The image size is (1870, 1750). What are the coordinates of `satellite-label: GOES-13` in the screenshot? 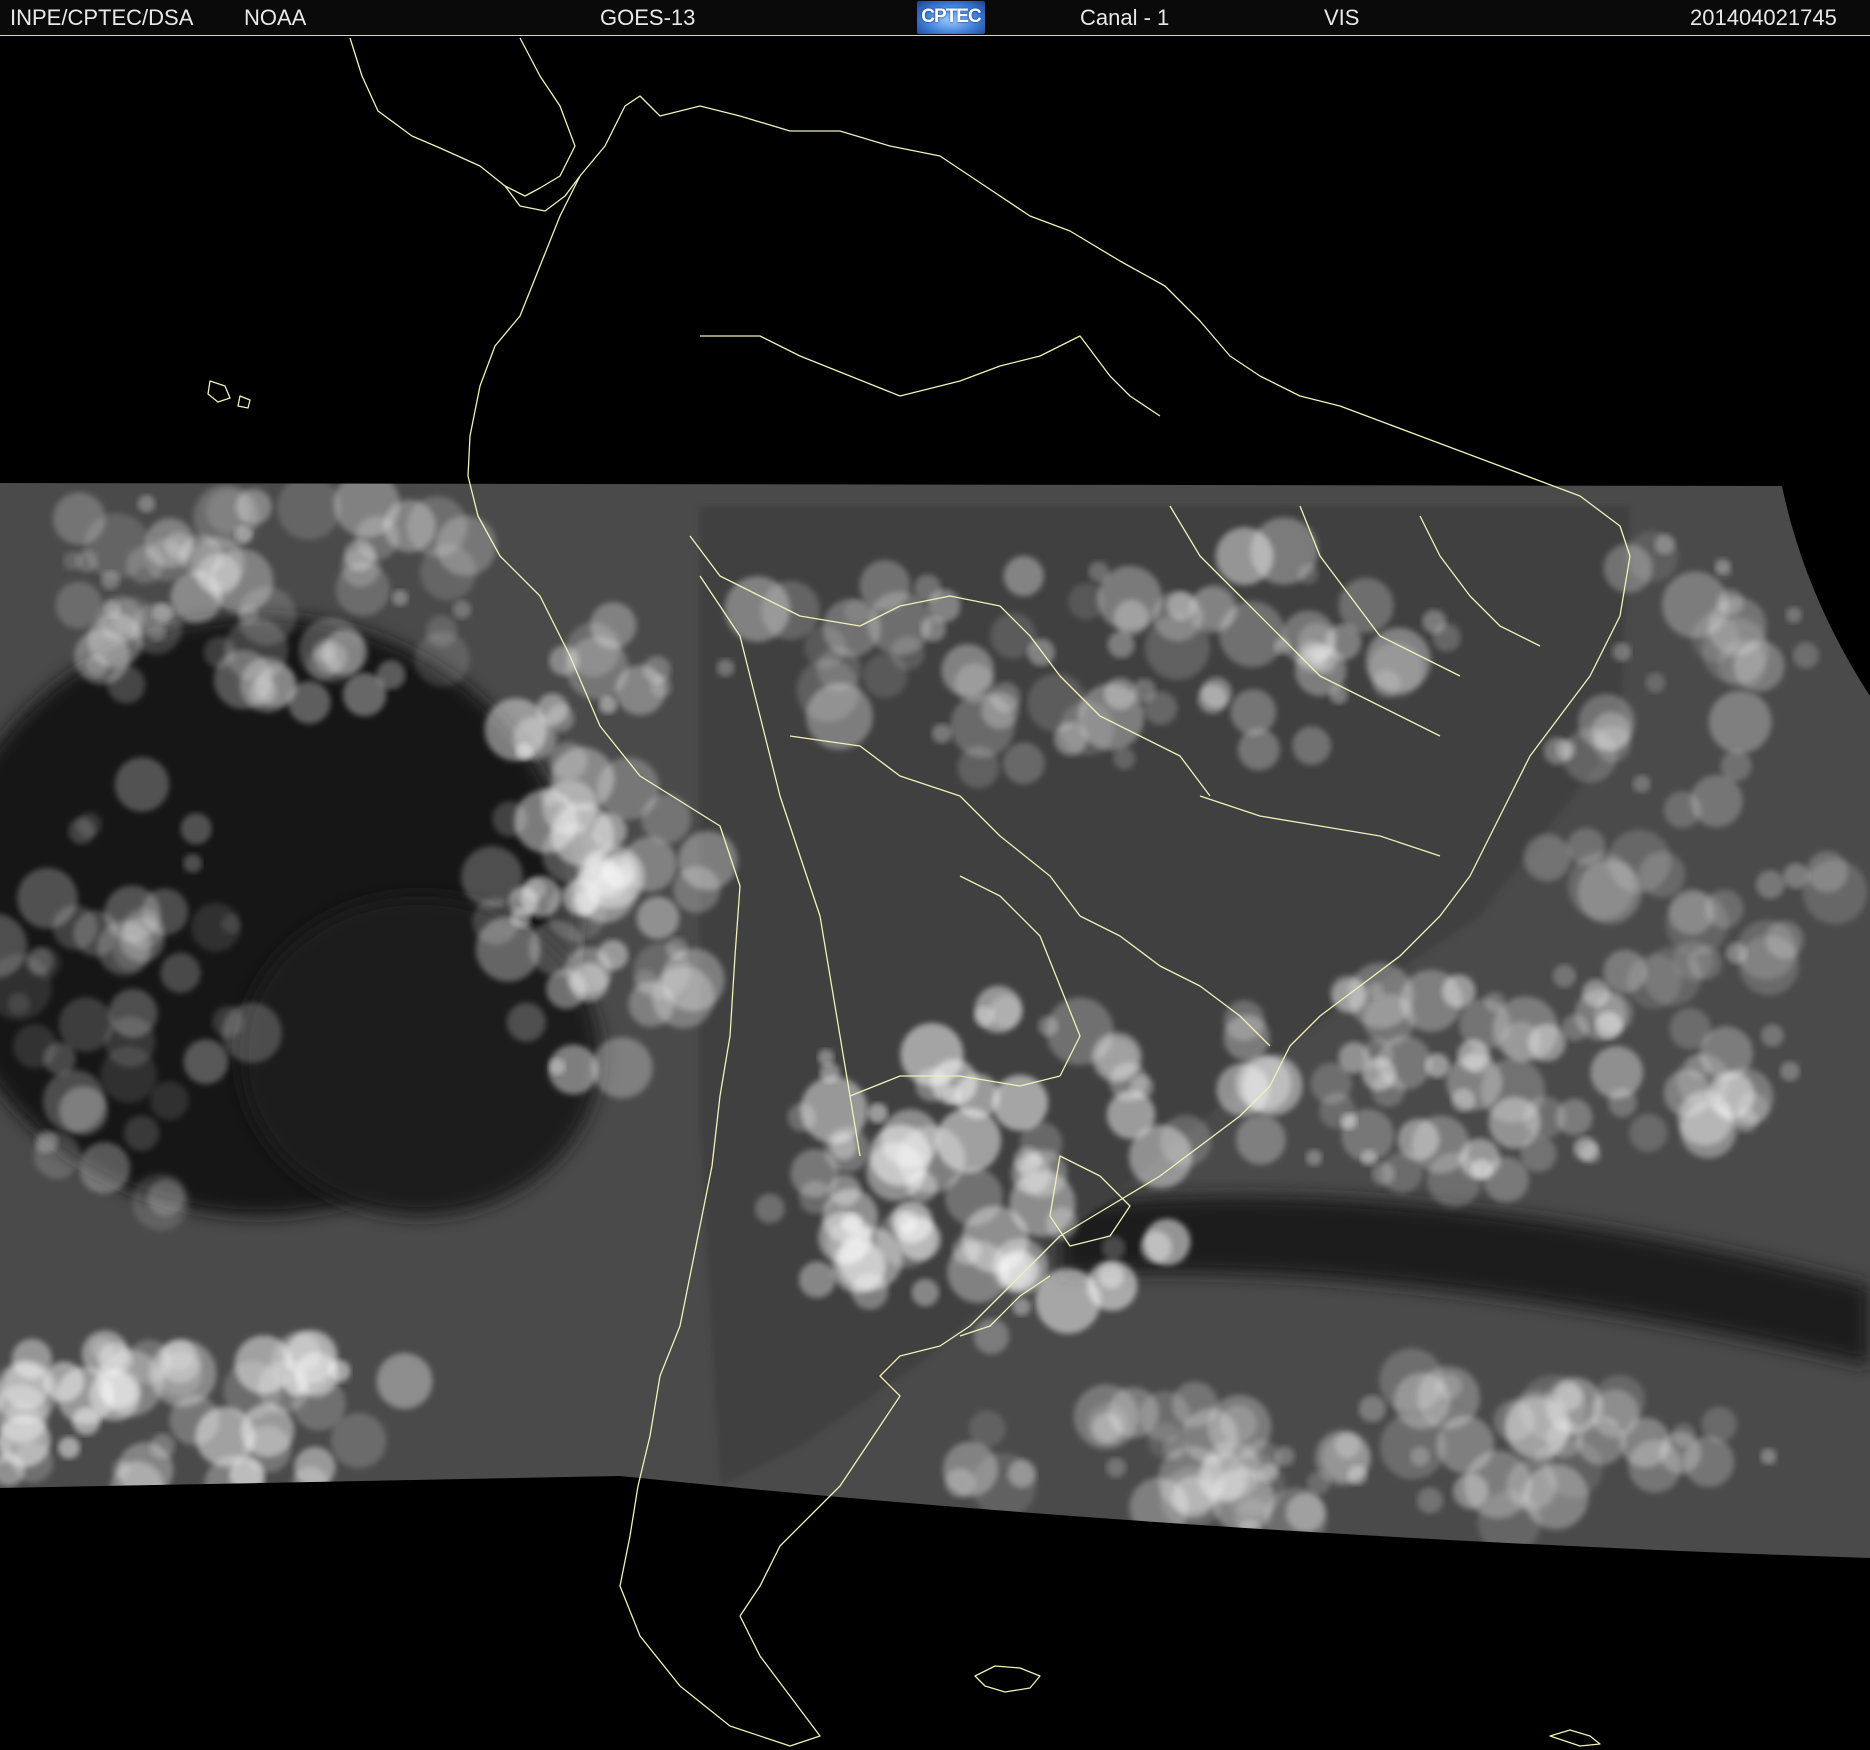 It's located at (648, 17).